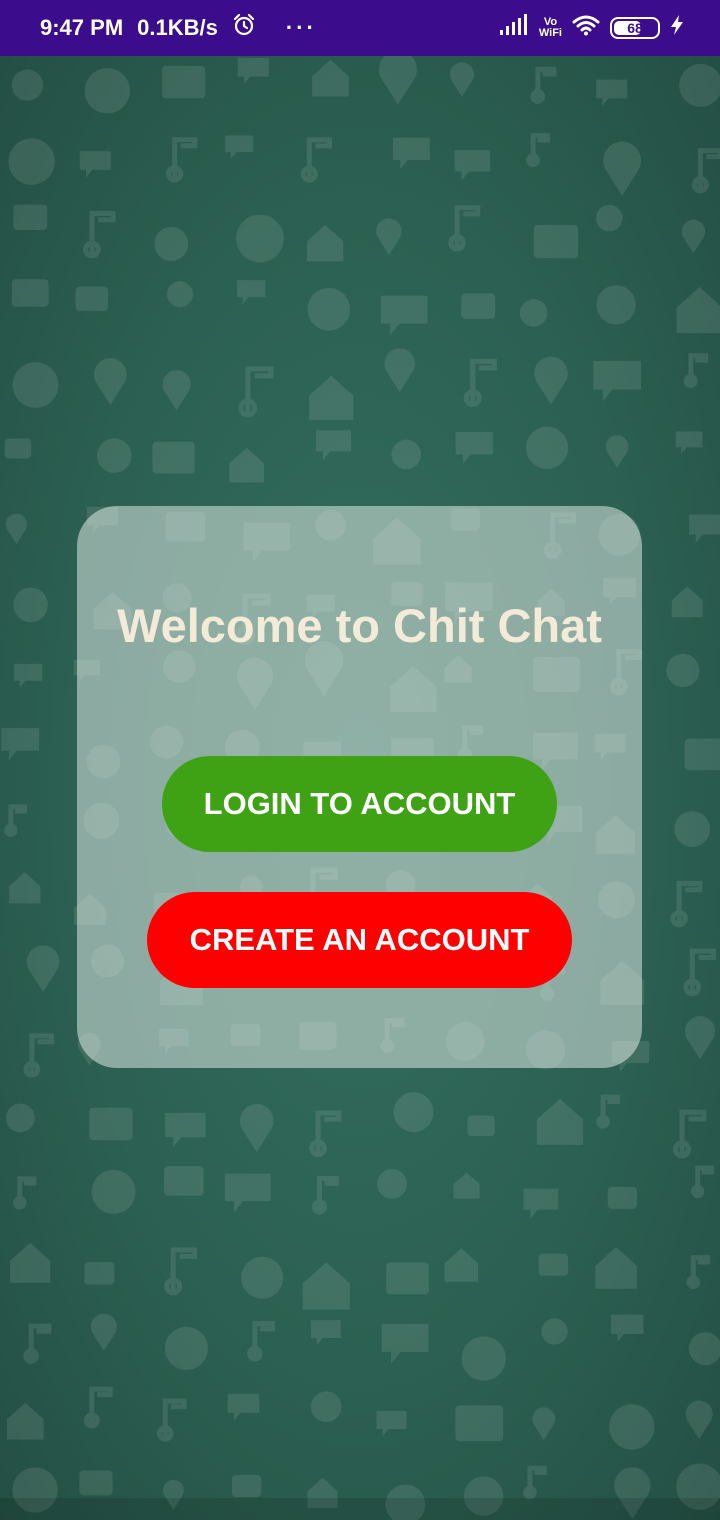  I want to click on battery-level: 68, so click(635, 28).